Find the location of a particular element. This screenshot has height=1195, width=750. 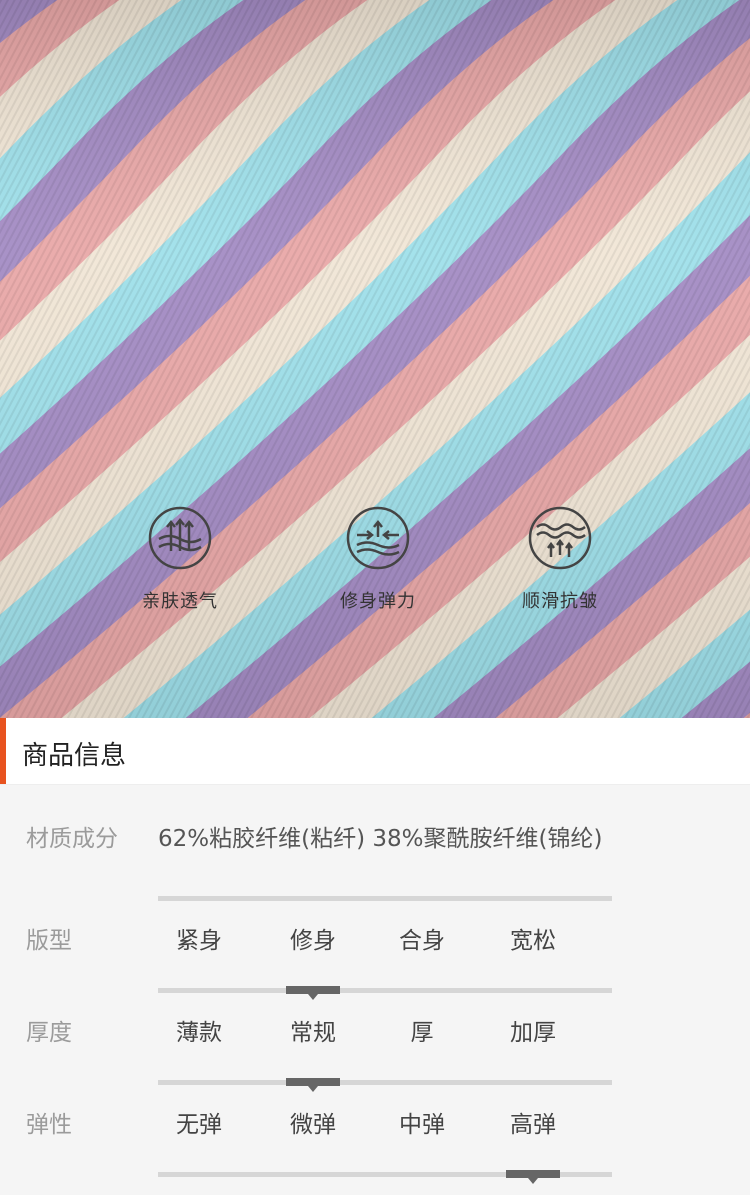

section-title: 商品信息 is located at coordinates (74, 756).